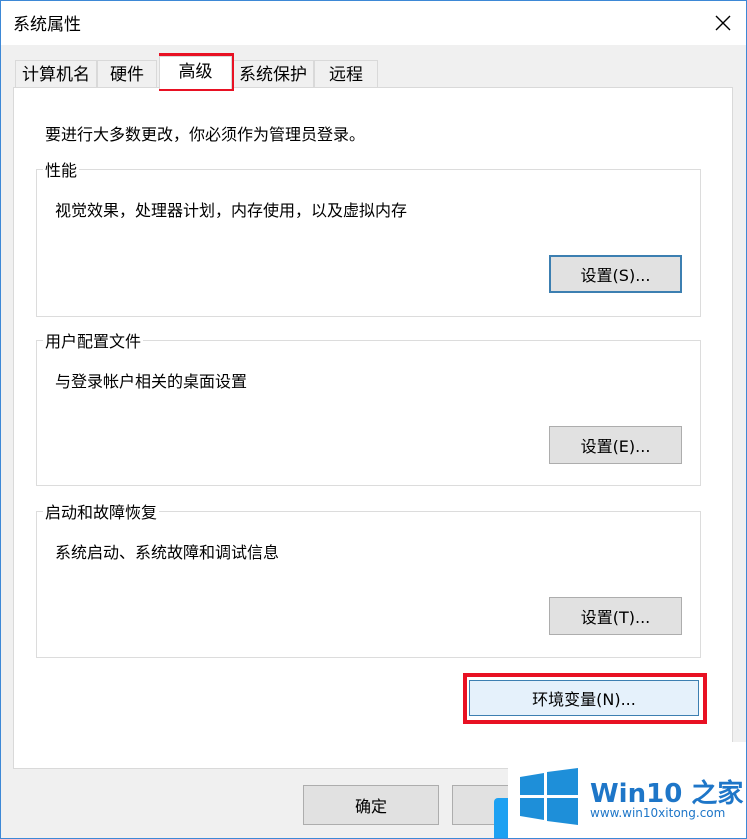 This screenshot has width=747, height=839. Describe the element at coordinates (167, 552) in the screenshot. I see `startup-recovery-description: 系统启动、系统故障和调试信息` at that location.